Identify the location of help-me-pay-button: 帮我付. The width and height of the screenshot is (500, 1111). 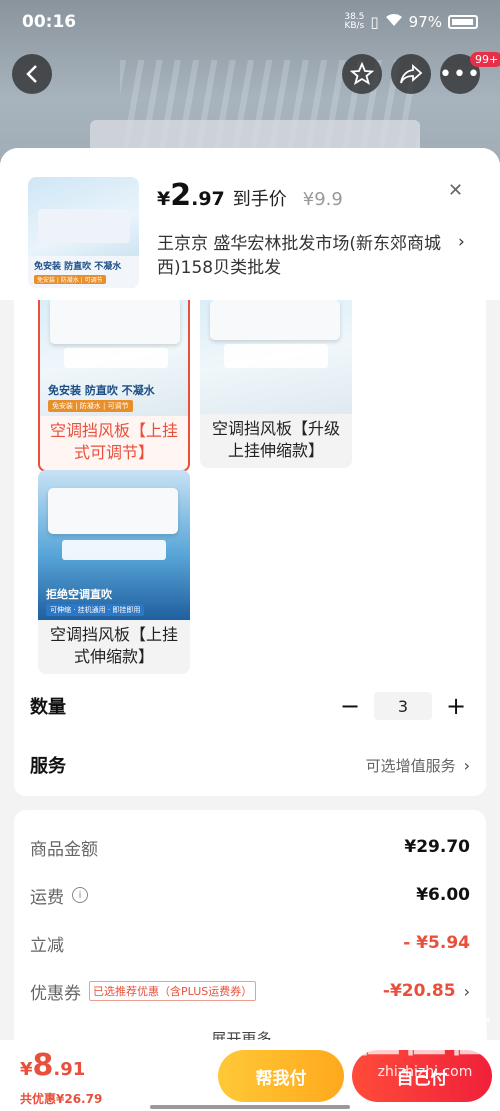
(281, 1076).